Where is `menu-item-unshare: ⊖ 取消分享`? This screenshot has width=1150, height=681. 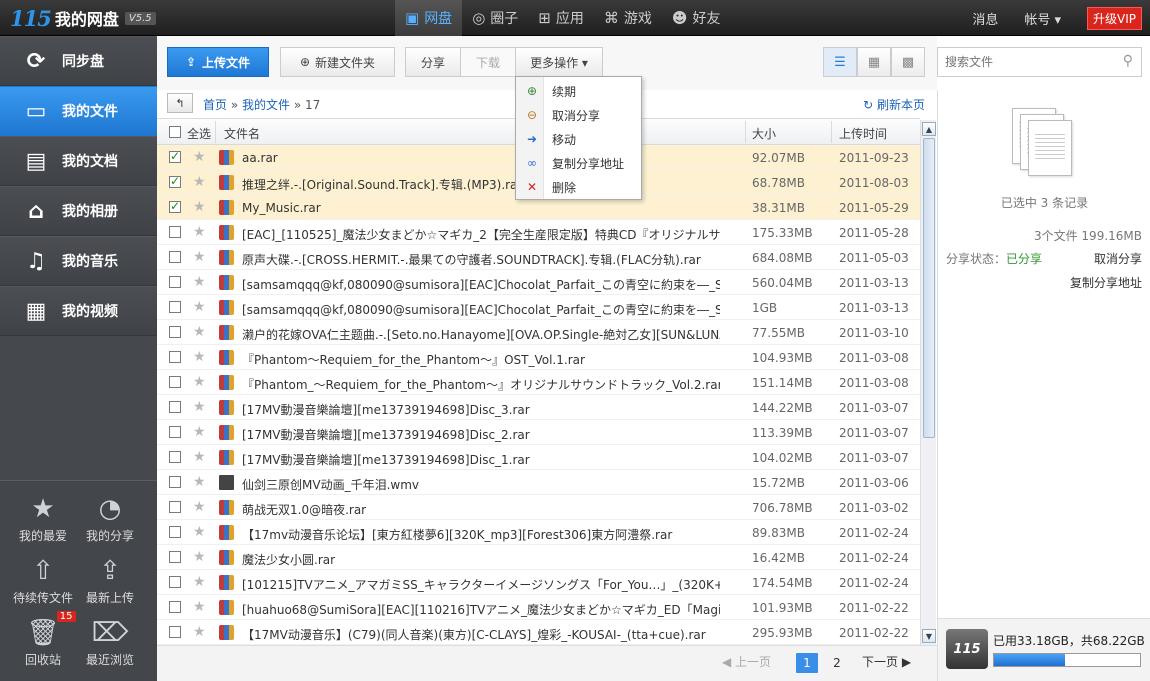 menu-item-unshare: ⊖ 取消分享 is located at coordinates (578, 115).